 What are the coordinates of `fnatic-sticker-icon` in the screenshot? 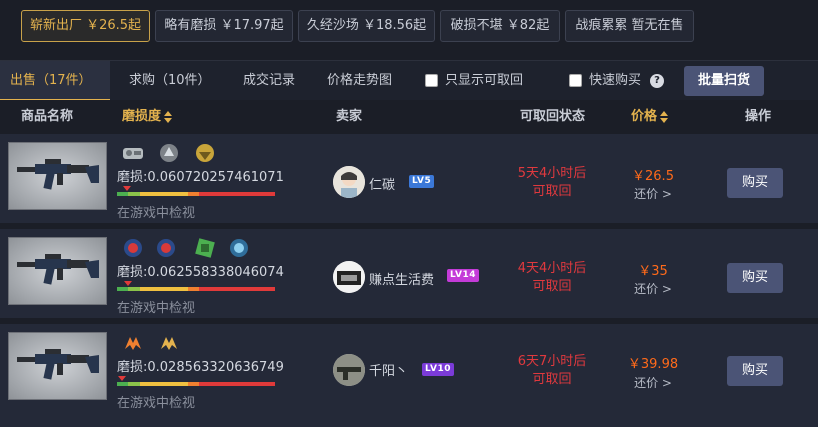 It's located at (133, 343).